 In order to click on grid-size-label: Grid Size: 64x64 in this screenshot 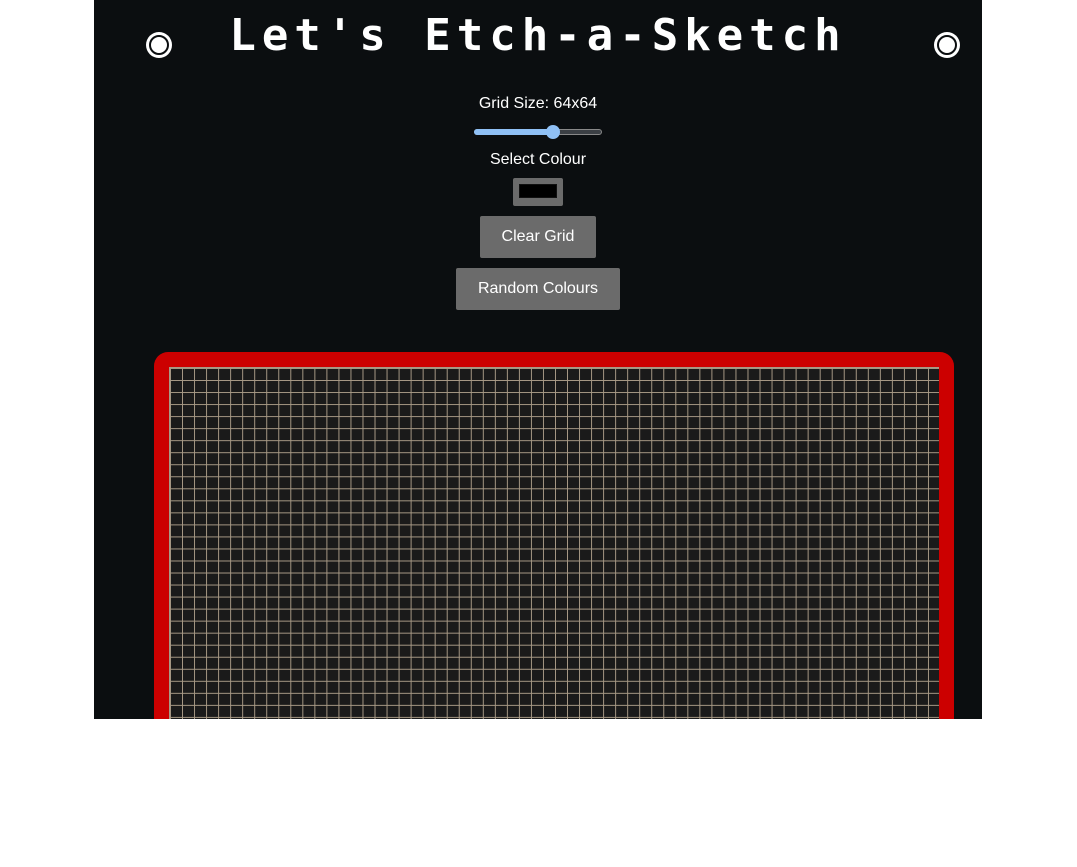, I will do `click(538, 103)`.